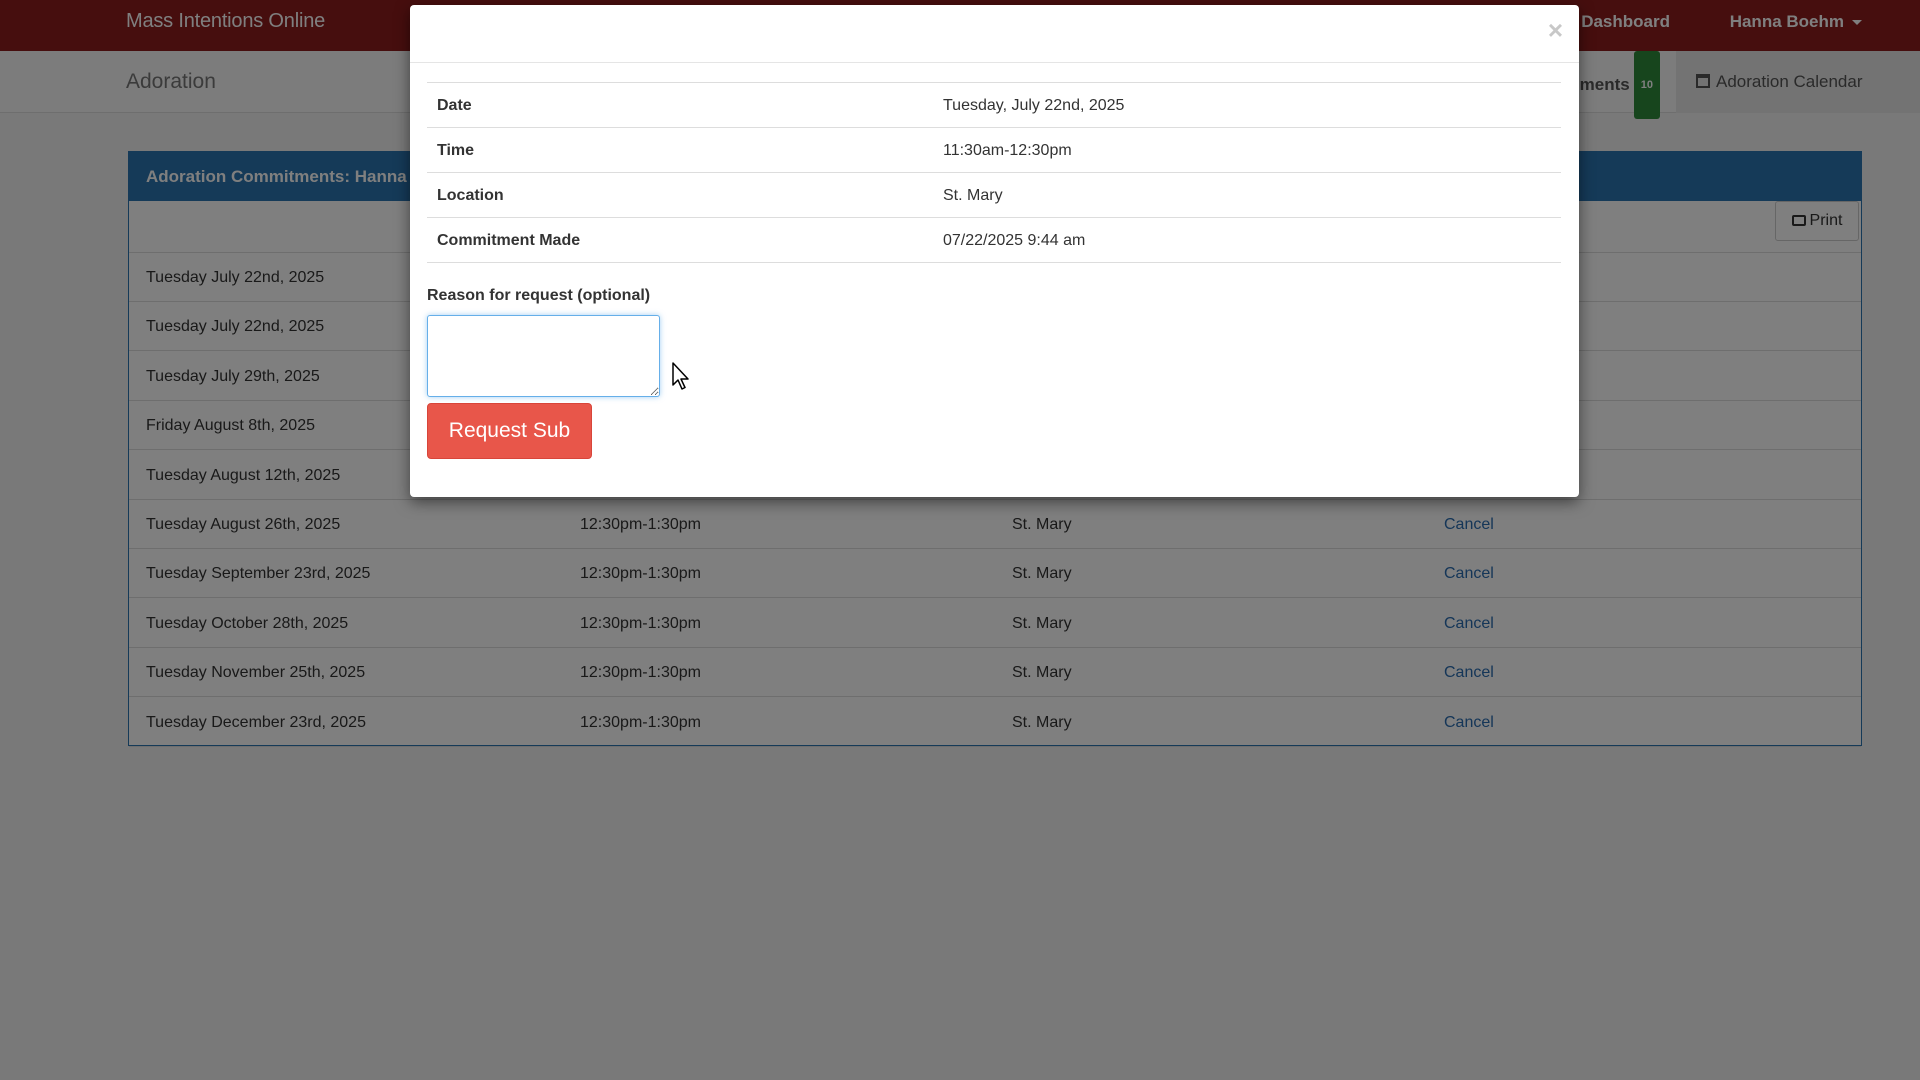 The width and height of the screenshot is (1920, 1080). Describe the element at coordinates (539, 295) in the screenshot. I see `reason-label: Reason for request (optional)` at that location.